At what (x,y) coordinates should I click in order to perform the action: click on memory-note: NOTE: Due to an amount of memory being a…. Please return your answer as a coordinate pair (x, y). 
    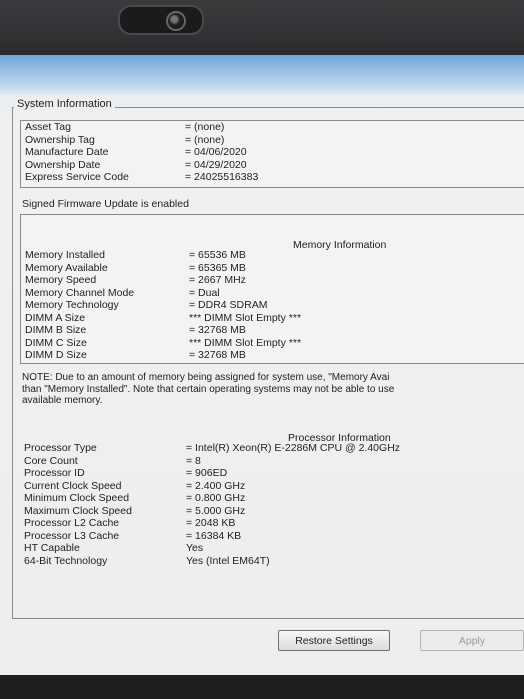
    Looking at the image, I should click on (273, 389).